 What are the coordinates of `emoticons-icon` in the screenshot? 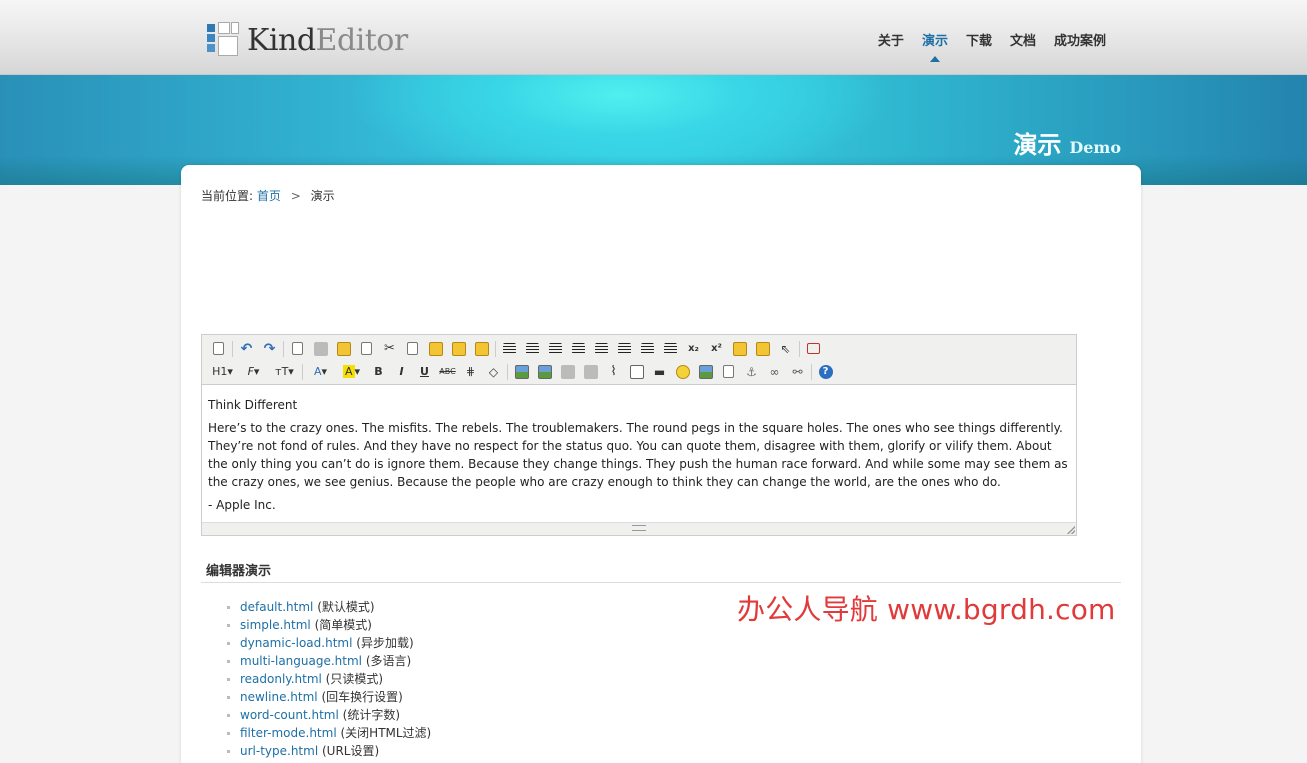 It's located at (682, 371).